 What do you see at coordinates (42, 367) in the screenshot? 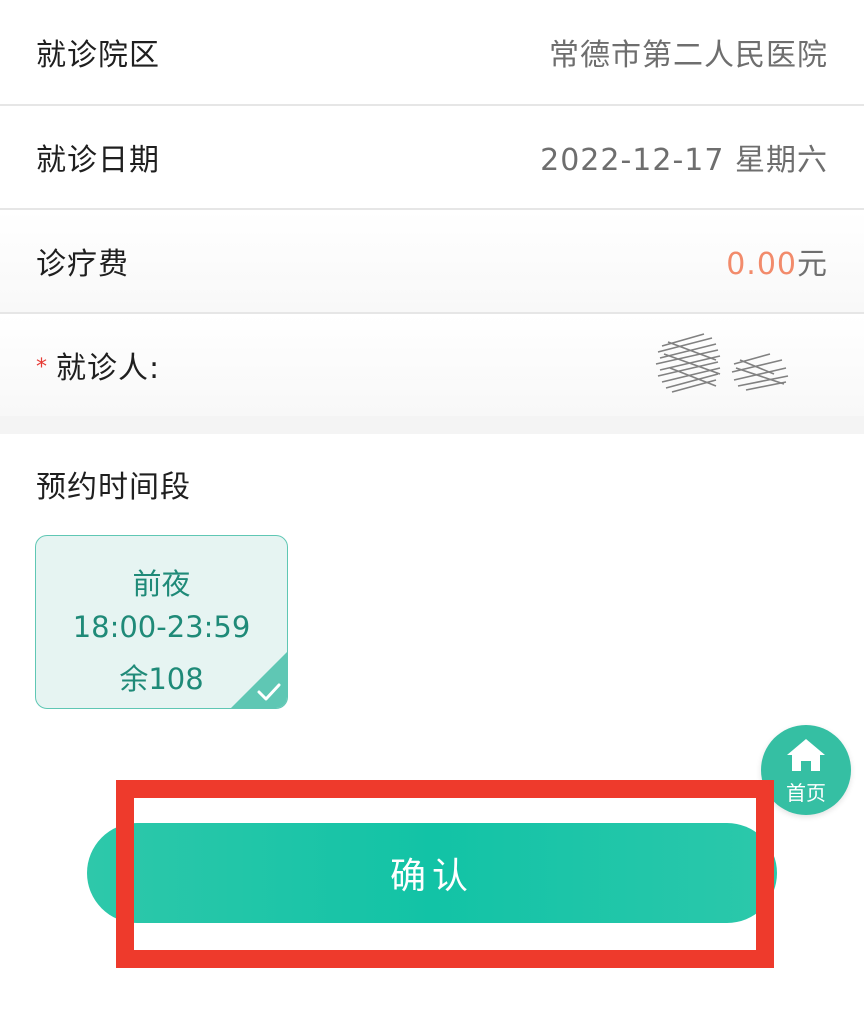
I see `required-mark: *` at bounding box center [42, 367].